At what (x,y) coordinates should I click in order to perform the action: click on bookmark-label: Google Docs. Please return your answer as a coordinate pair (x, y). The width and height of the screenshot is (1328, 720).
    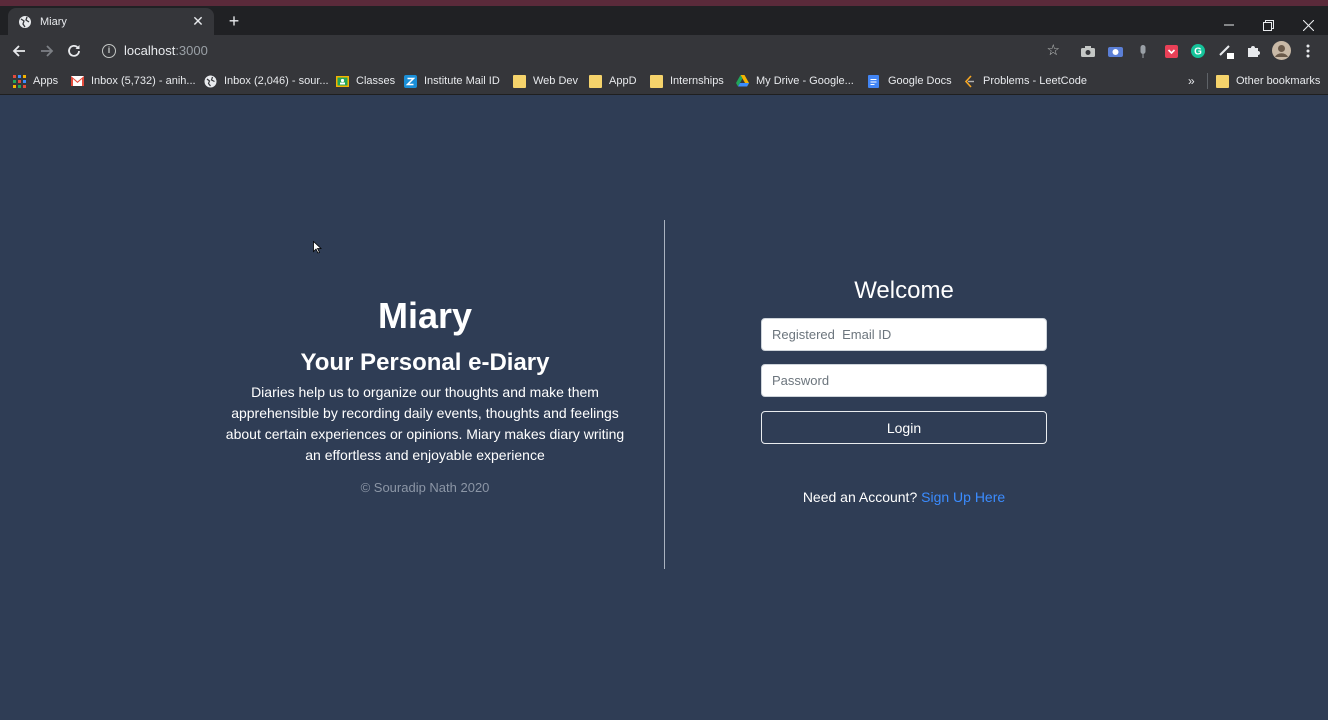
    Looking at the image, I should click on (920, 81).